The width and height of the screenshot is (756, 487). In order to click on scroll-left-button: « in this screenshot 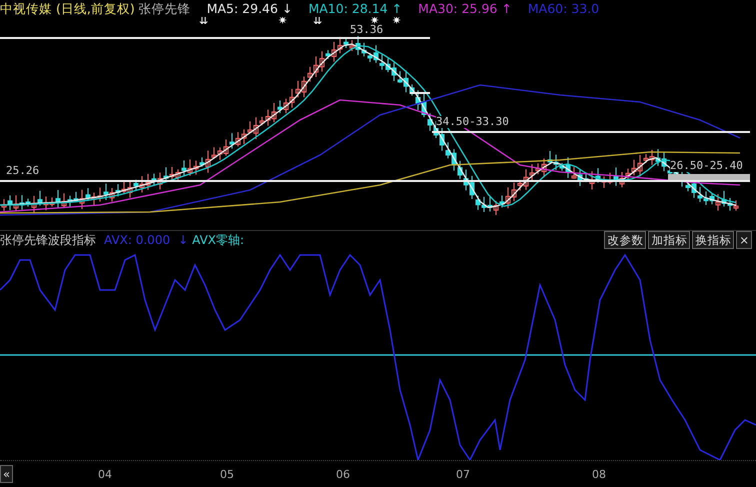, I will do `click(7, 474)`.